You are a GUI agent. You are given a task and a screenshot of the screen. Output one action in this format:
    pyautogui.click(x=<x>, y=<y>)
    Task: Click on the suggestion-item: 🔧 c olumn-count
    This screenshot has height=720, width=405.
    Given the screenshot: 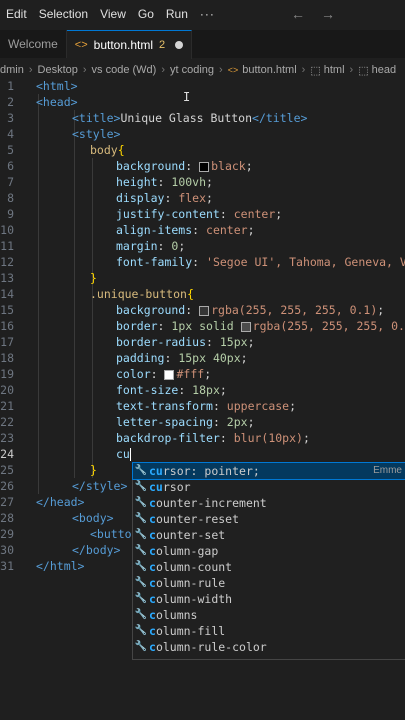 What is the action you would take?
    pyautogui.click(x=269, y=567)
    